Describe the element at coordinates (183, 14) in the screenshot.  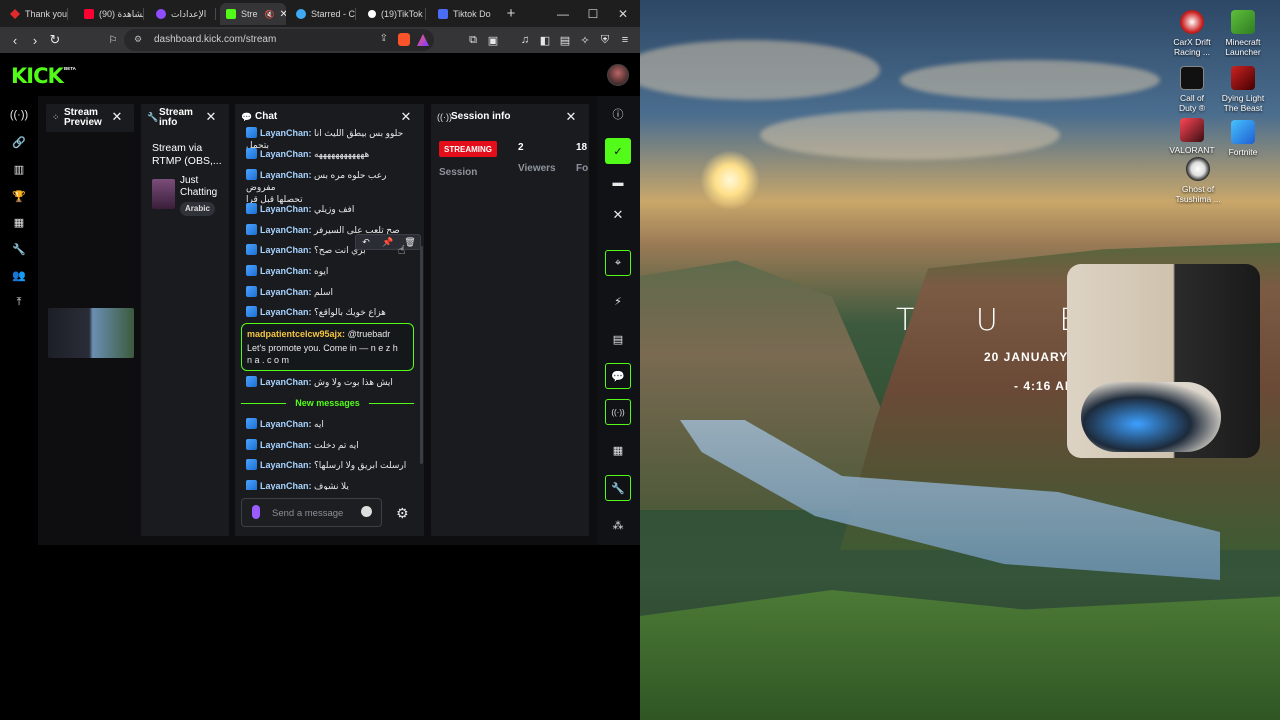
I see `tab-settings: الإعدادات` at that location.